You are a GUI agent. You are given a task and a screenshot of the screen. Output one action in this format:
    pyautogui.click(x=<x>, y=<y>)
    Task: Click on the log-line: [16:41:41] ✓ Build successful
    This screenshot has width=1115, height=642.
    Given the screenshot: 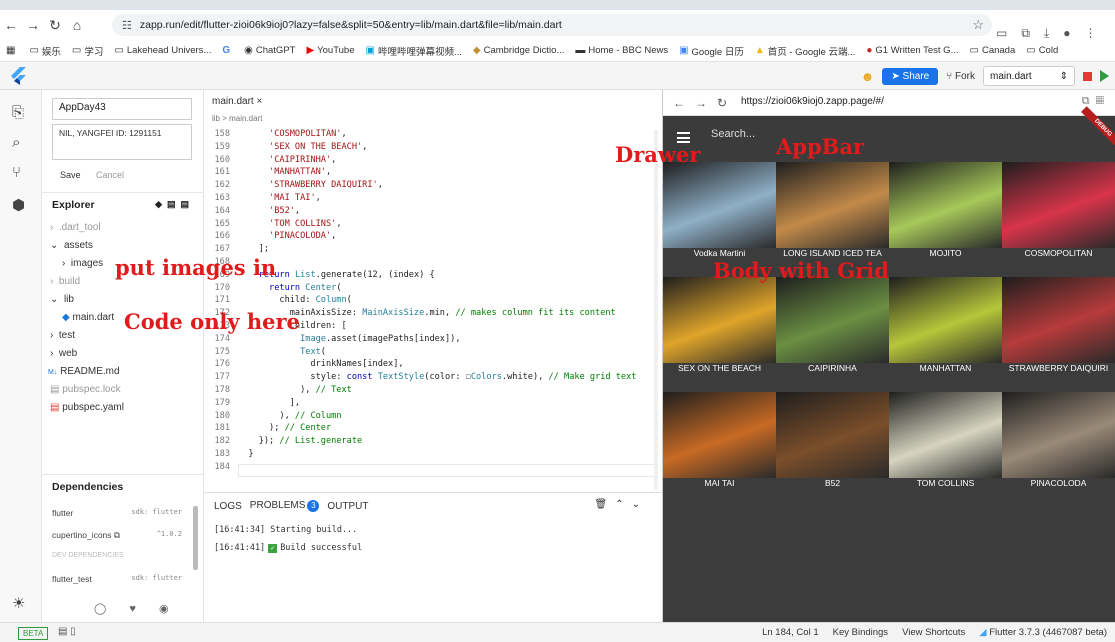 What is the action you would take?
    pyautogui.click(x=288, y=548)
    